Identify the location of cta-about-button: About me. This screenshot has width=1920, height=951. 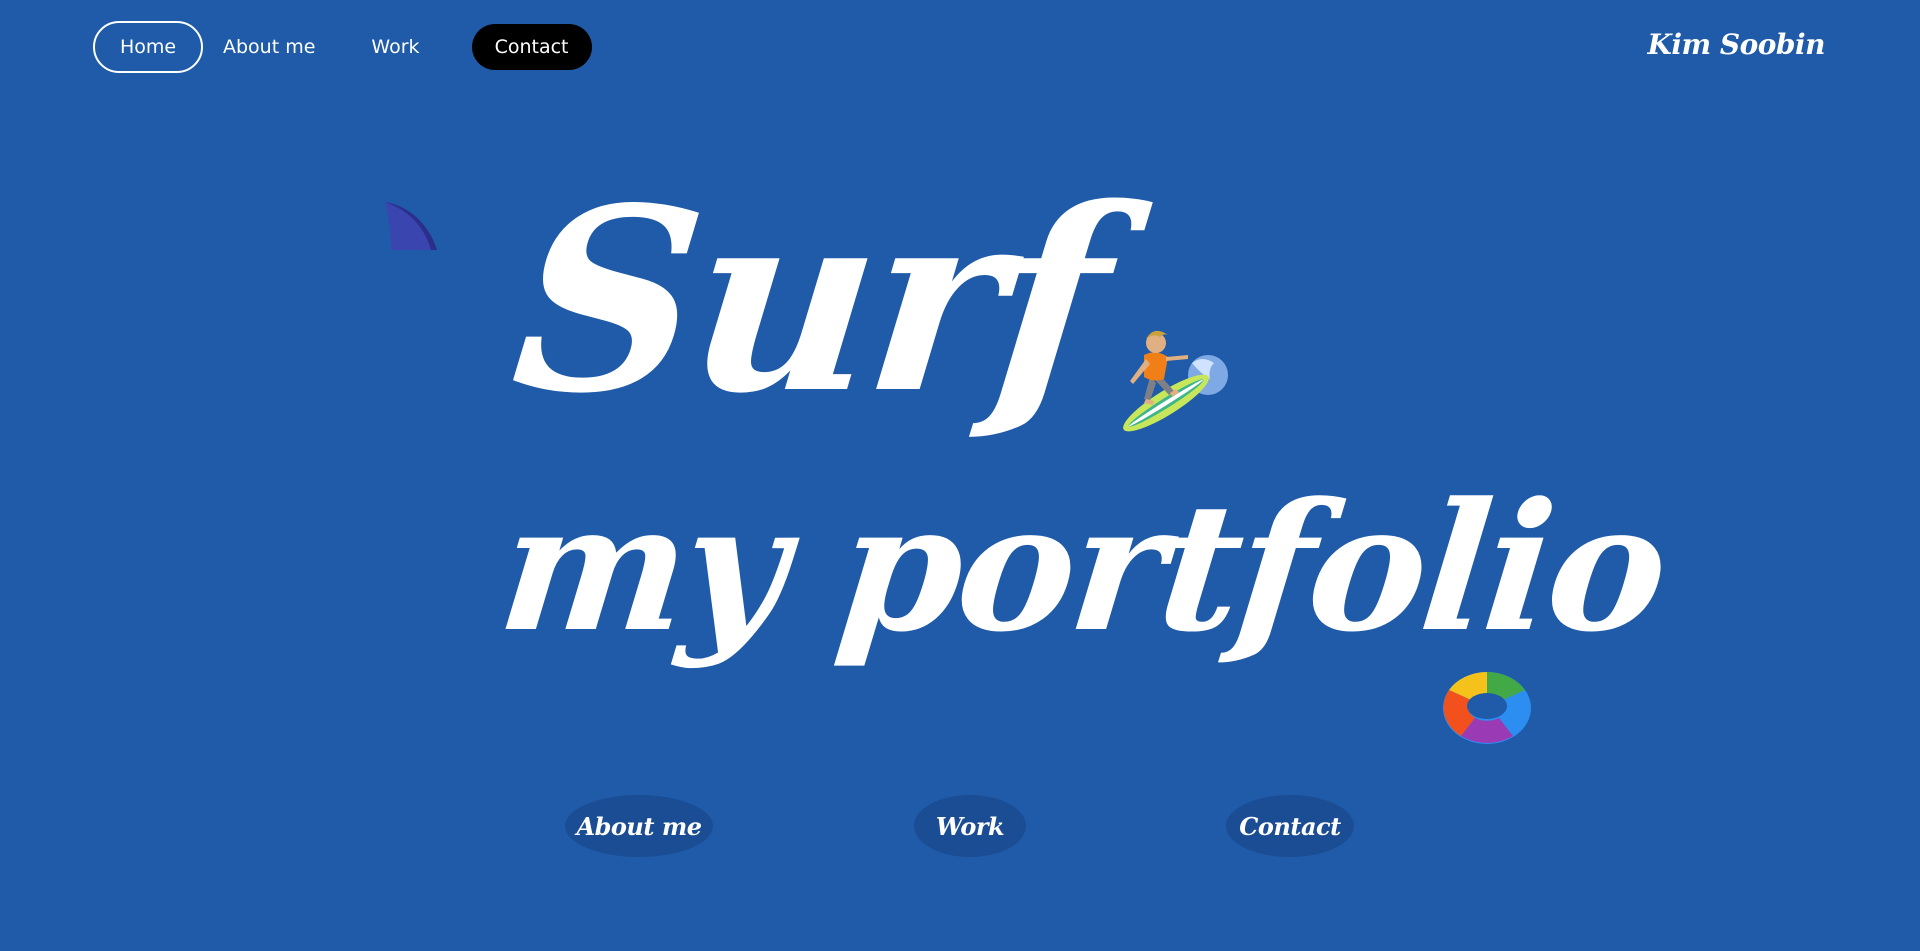
(639, 826).